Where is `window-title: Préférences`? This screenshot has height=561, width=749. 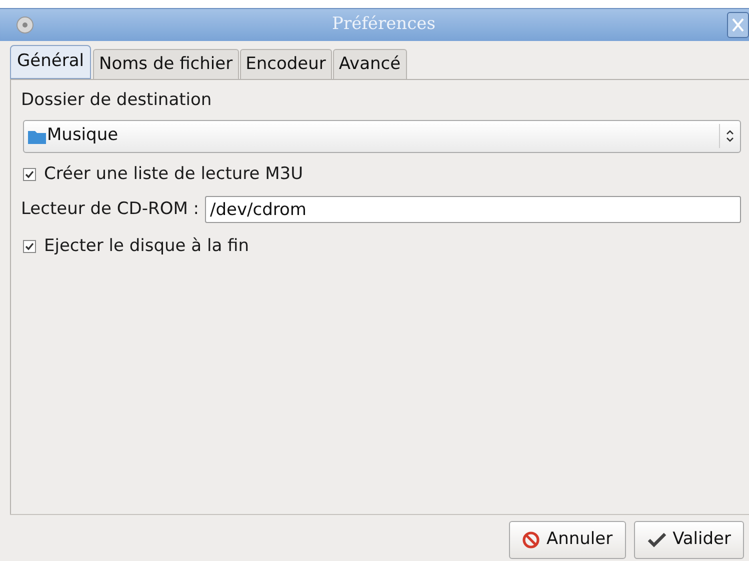 window-title: Préférences is located at coordinates (384, 24).